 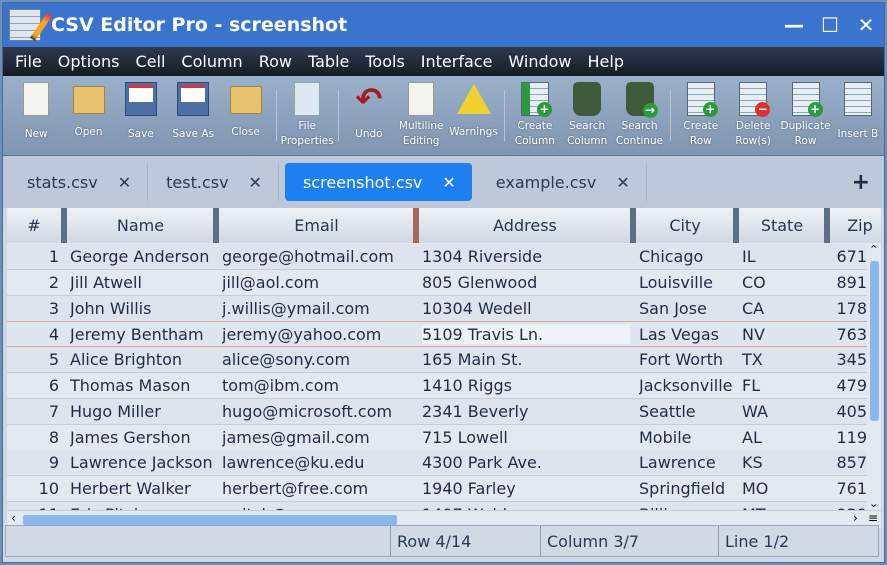 What do you see at coordinates (33, 462) in the screenshot?
I see `cell-row-number: 9` at bounding box center [33, 462].